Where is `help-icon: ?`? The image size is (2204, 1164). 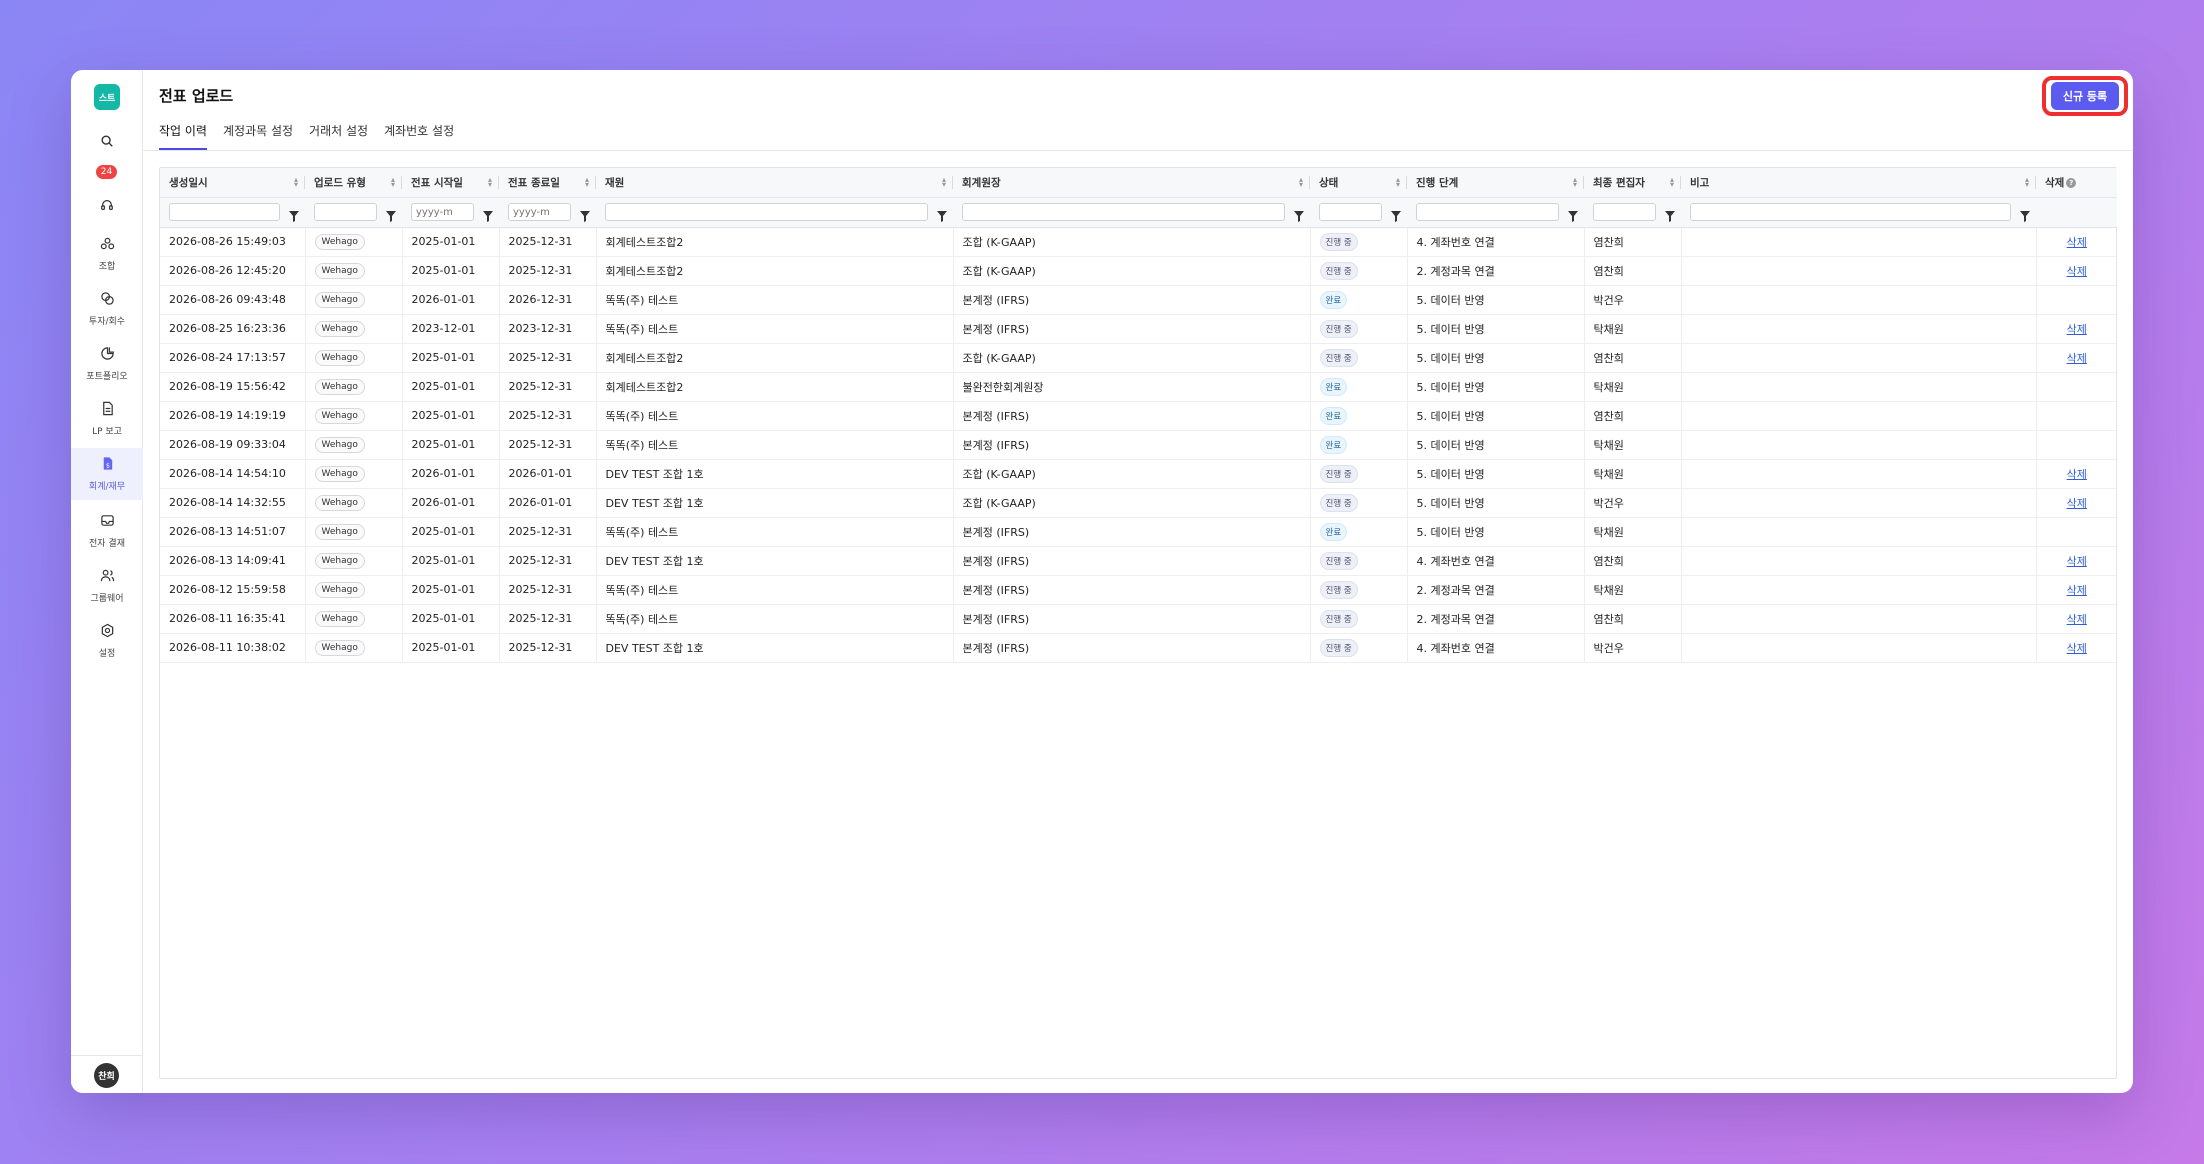
help-icon: ? is located at coordinates (2071, 182).